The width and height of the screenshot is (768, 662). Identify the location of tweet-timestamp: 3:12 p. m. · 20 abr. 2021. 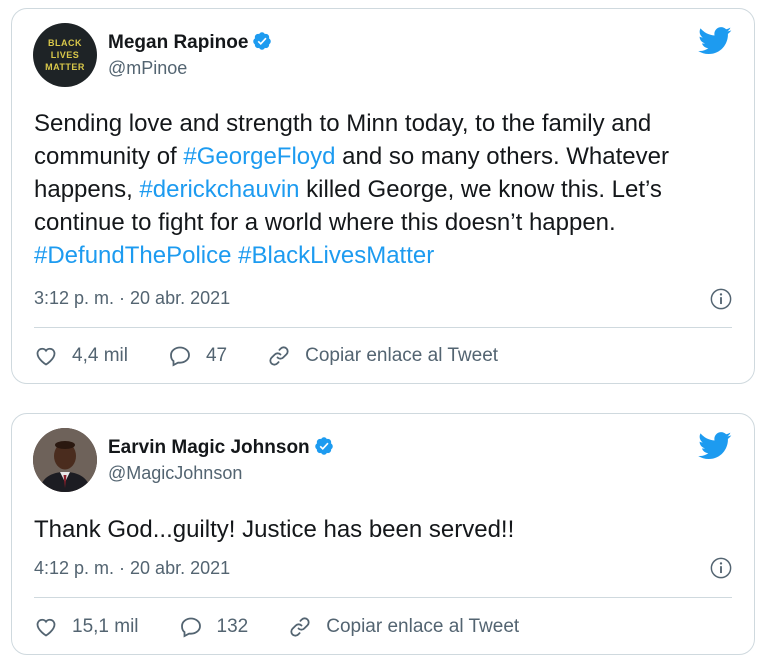
(132, 298).